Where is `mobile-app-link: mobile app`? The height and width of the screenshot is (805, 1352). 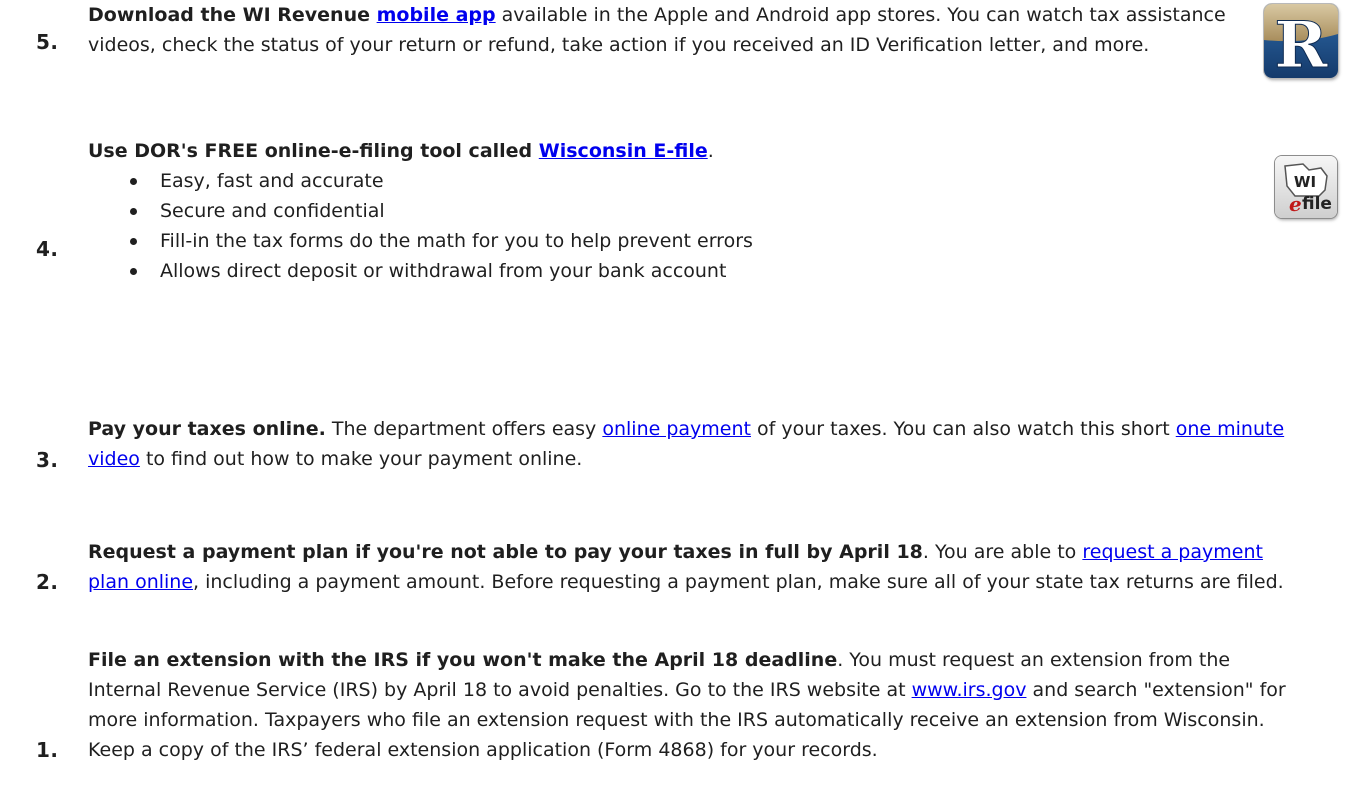
mobile-app-link: mobile app is located at coordinates (436, 15).